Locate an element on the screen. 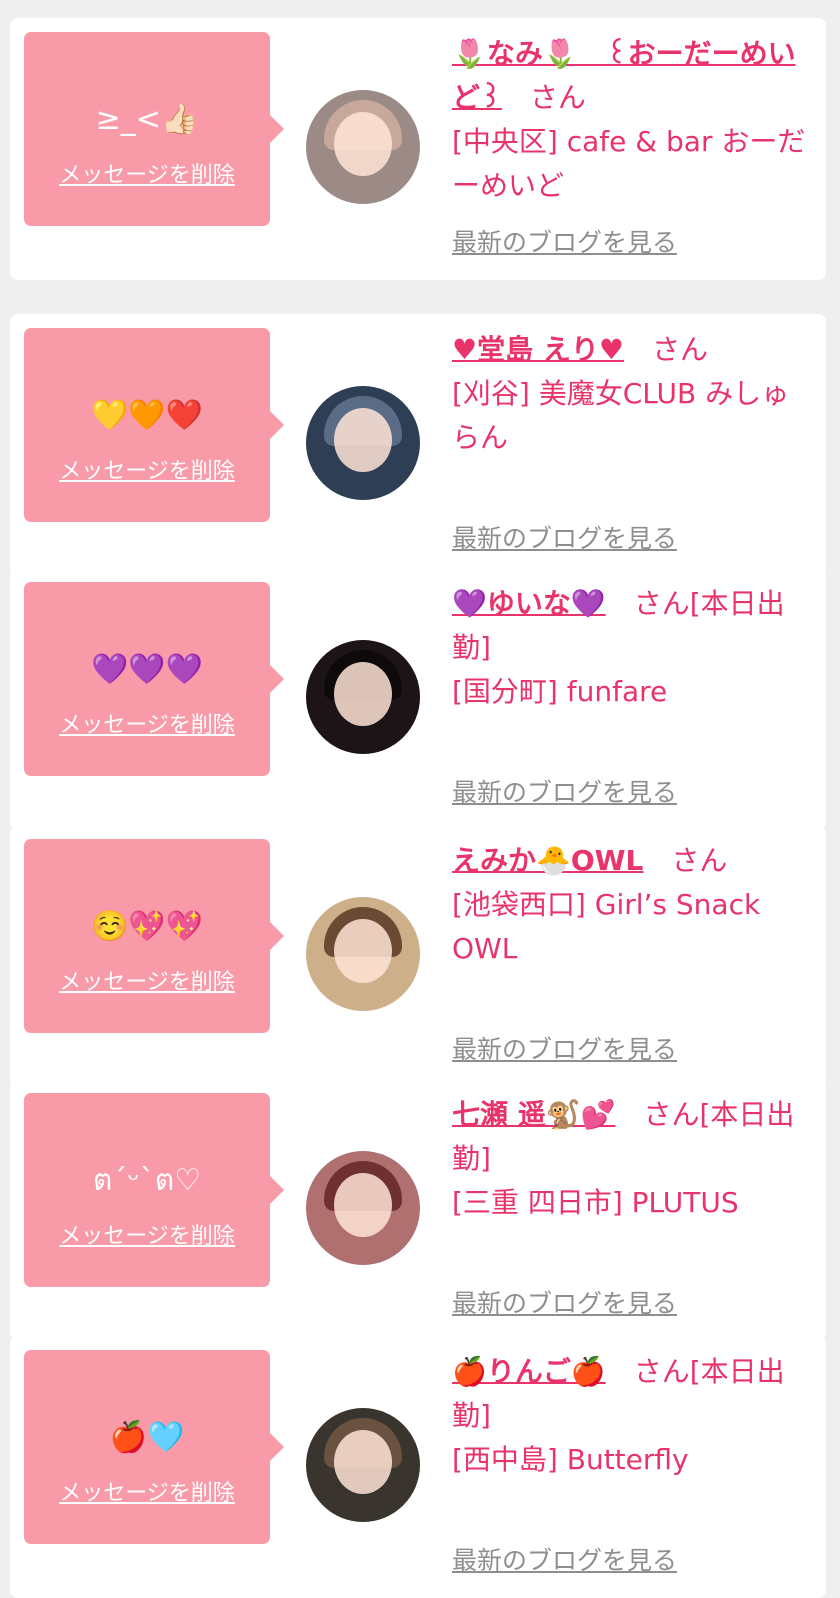  cast-info: えみか🐣OWL さん [池袋西口] Girl’s Snack OWL is located at coordinates (632, 905).